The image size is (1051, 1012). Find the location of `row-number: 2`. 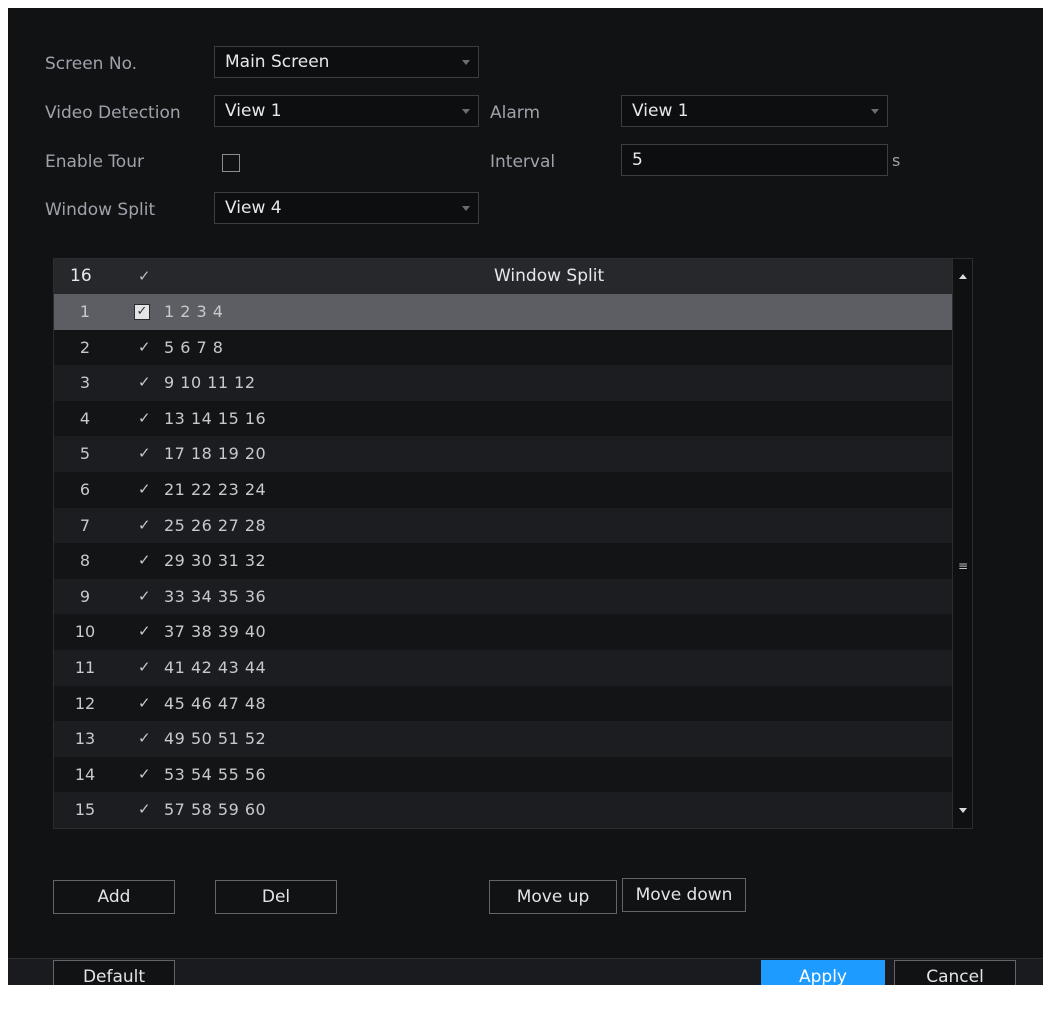

row-number: 2 is located at coordinates (85, 347).